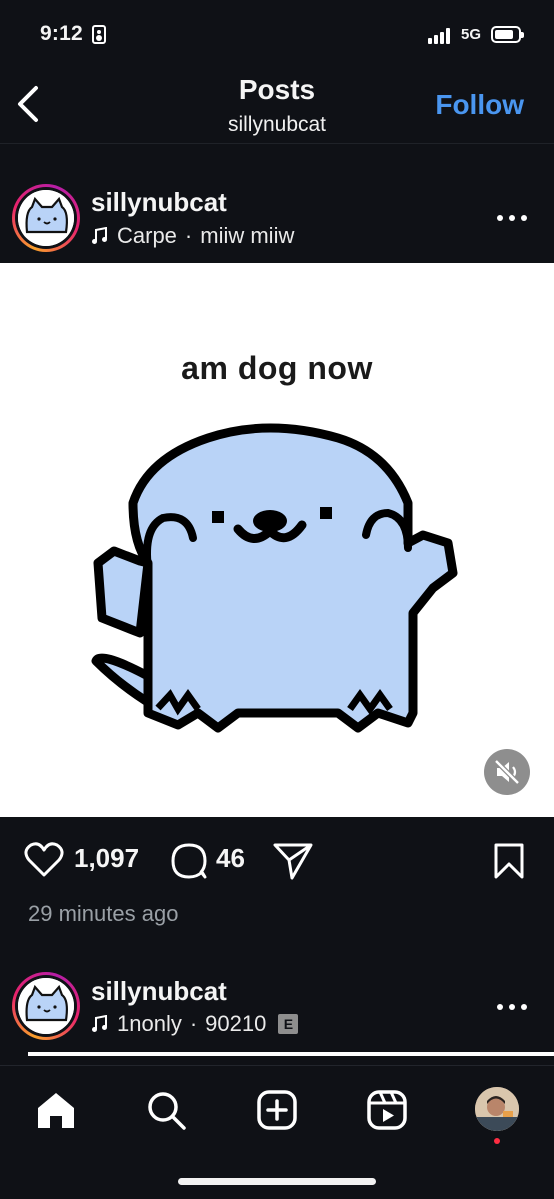 This screenshot has width=554, height=1199. I want to click on next-post-music-info: 1nonly · 90210 E, so click(195, 1024).